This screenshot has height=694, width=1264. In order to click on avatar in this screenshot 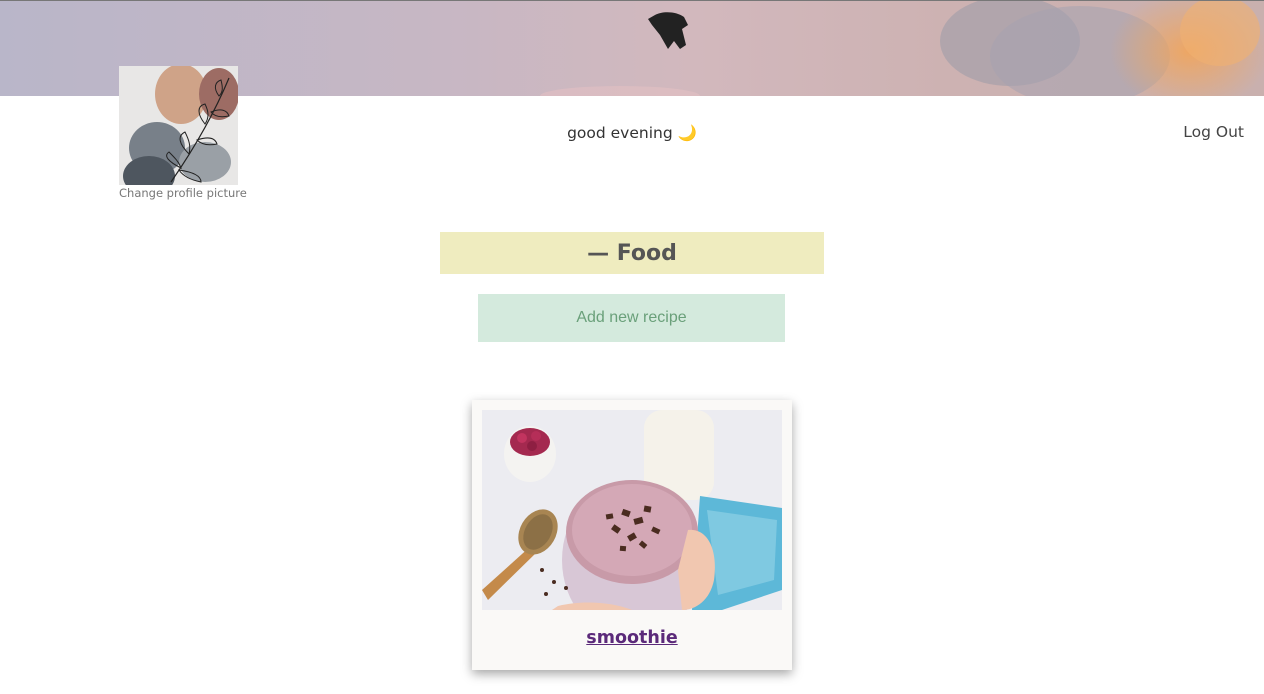, I will do `click(178, 125)`.